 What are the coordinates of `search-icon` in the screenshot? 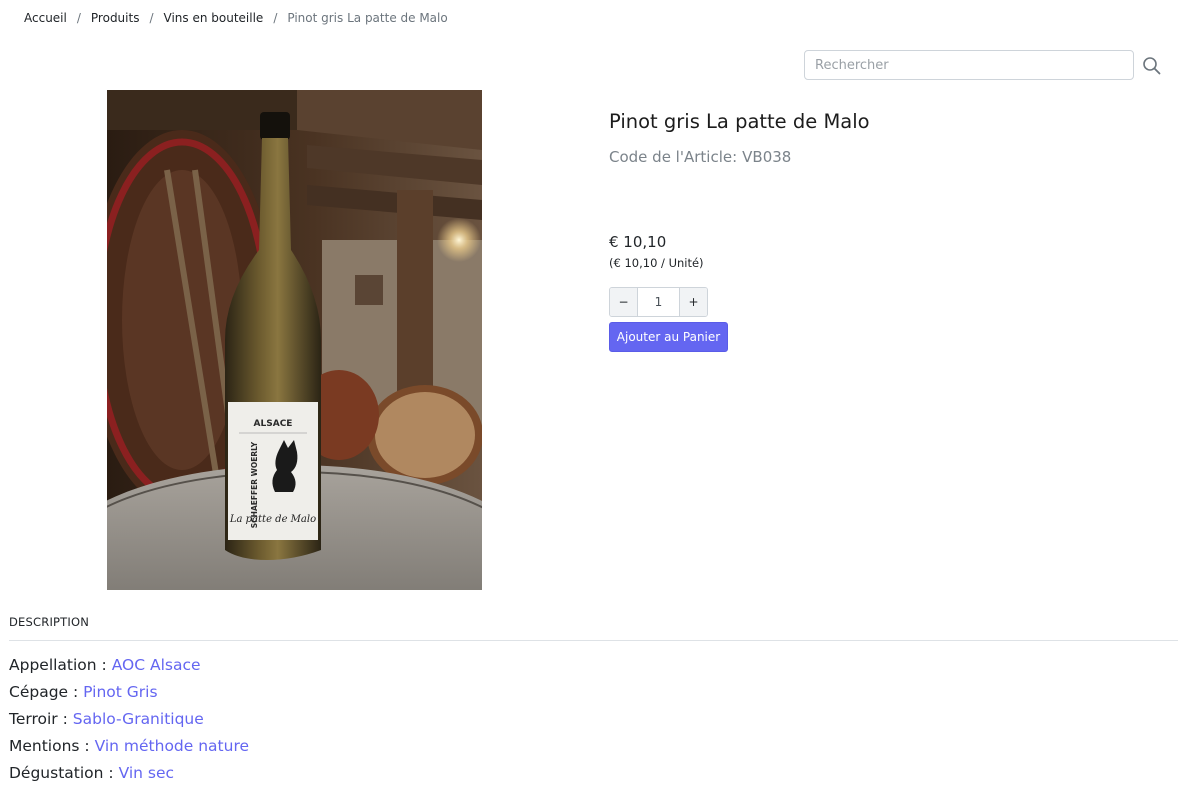 It's located at (1152, 66).